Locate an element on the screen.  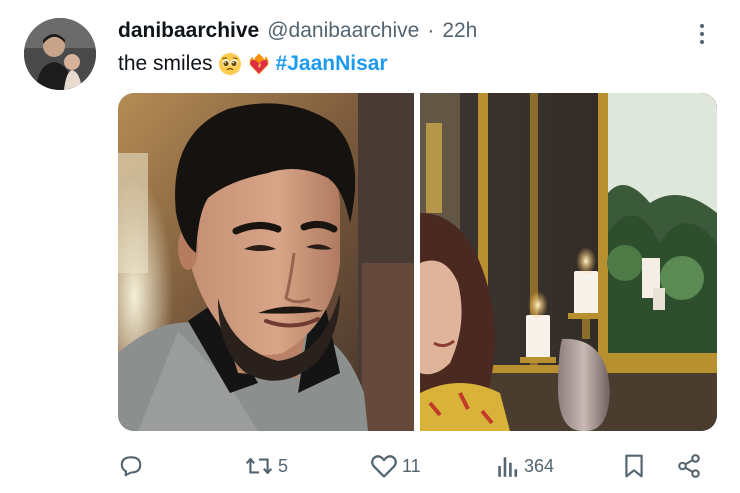
user-handle: @danibaarchive is located at coordinates (343, 31).